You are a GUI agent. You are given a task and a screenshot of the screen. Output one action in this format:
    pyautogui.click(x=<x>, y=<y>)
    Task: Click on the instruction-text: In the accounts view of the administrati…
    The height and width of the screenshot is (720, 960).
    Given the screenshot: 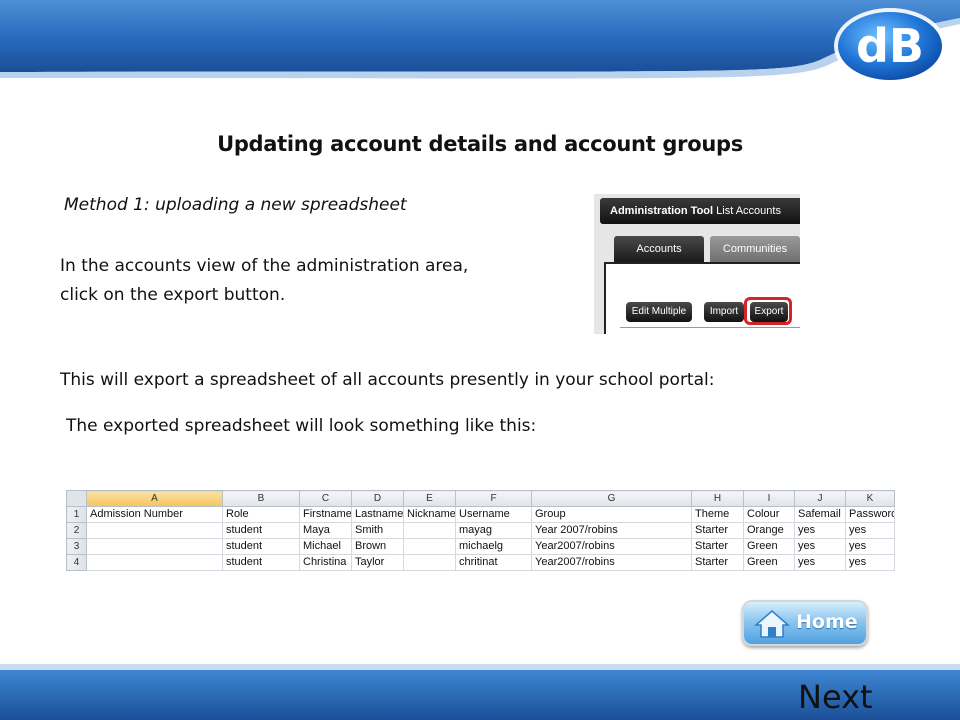 What is the action you would take?
    pyautogui.click(x=310, y=281)
    